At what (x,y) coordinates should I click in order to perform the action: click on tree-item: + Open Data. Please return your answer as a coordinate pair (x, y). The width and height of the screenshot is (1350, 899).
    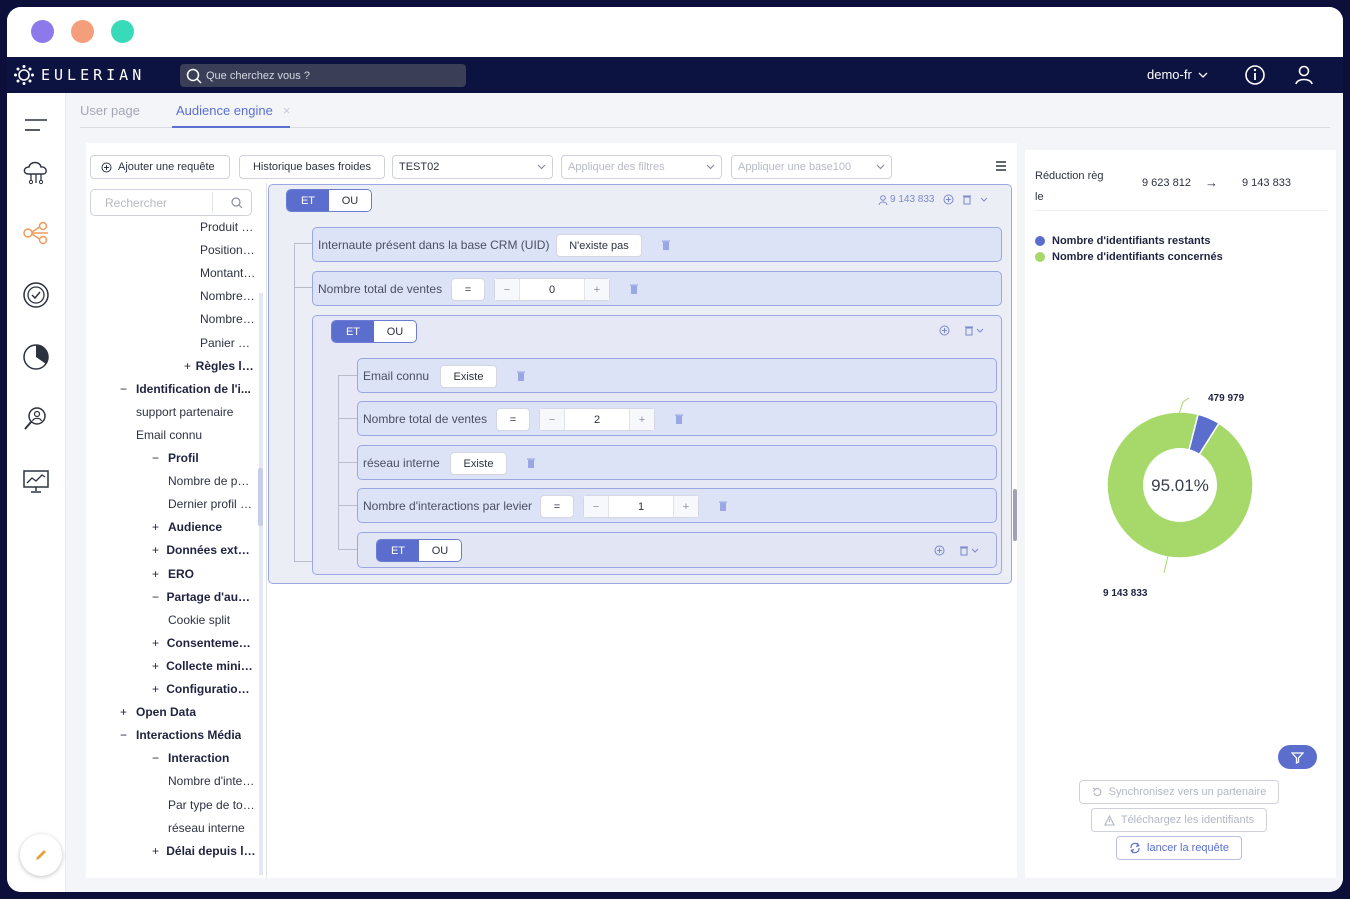
    Looking at the image, I should click on (188, 712).